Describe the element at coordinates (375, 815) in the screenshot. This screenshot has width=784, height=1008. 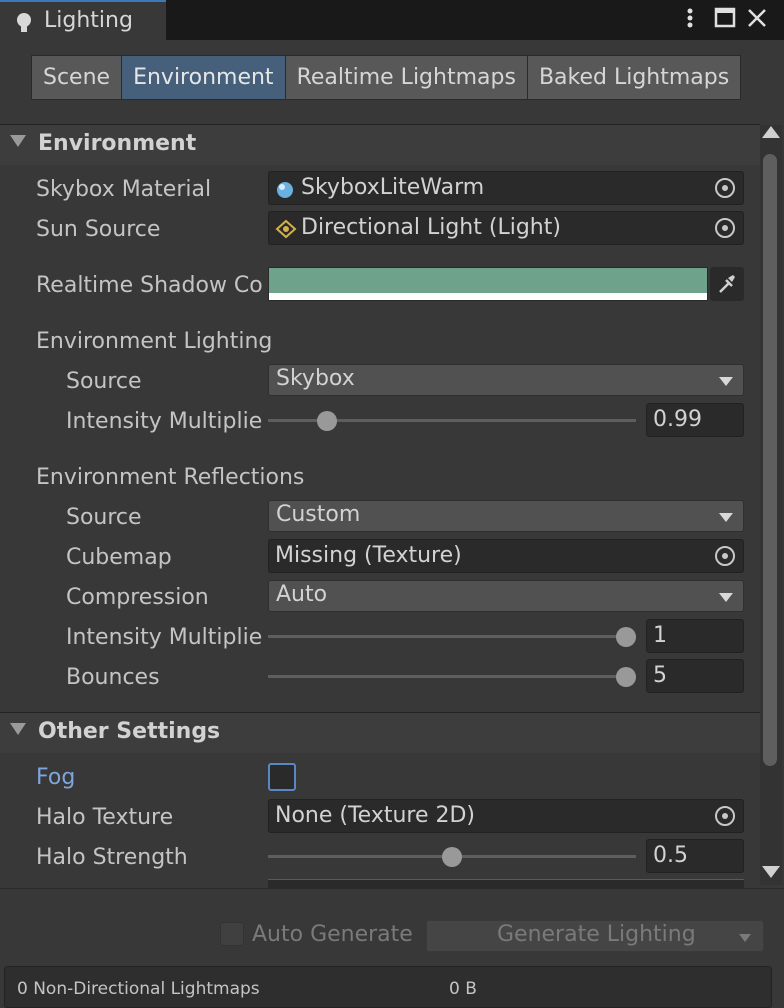
I see `halo-texture-value: None (Texture 2D)` at that location.